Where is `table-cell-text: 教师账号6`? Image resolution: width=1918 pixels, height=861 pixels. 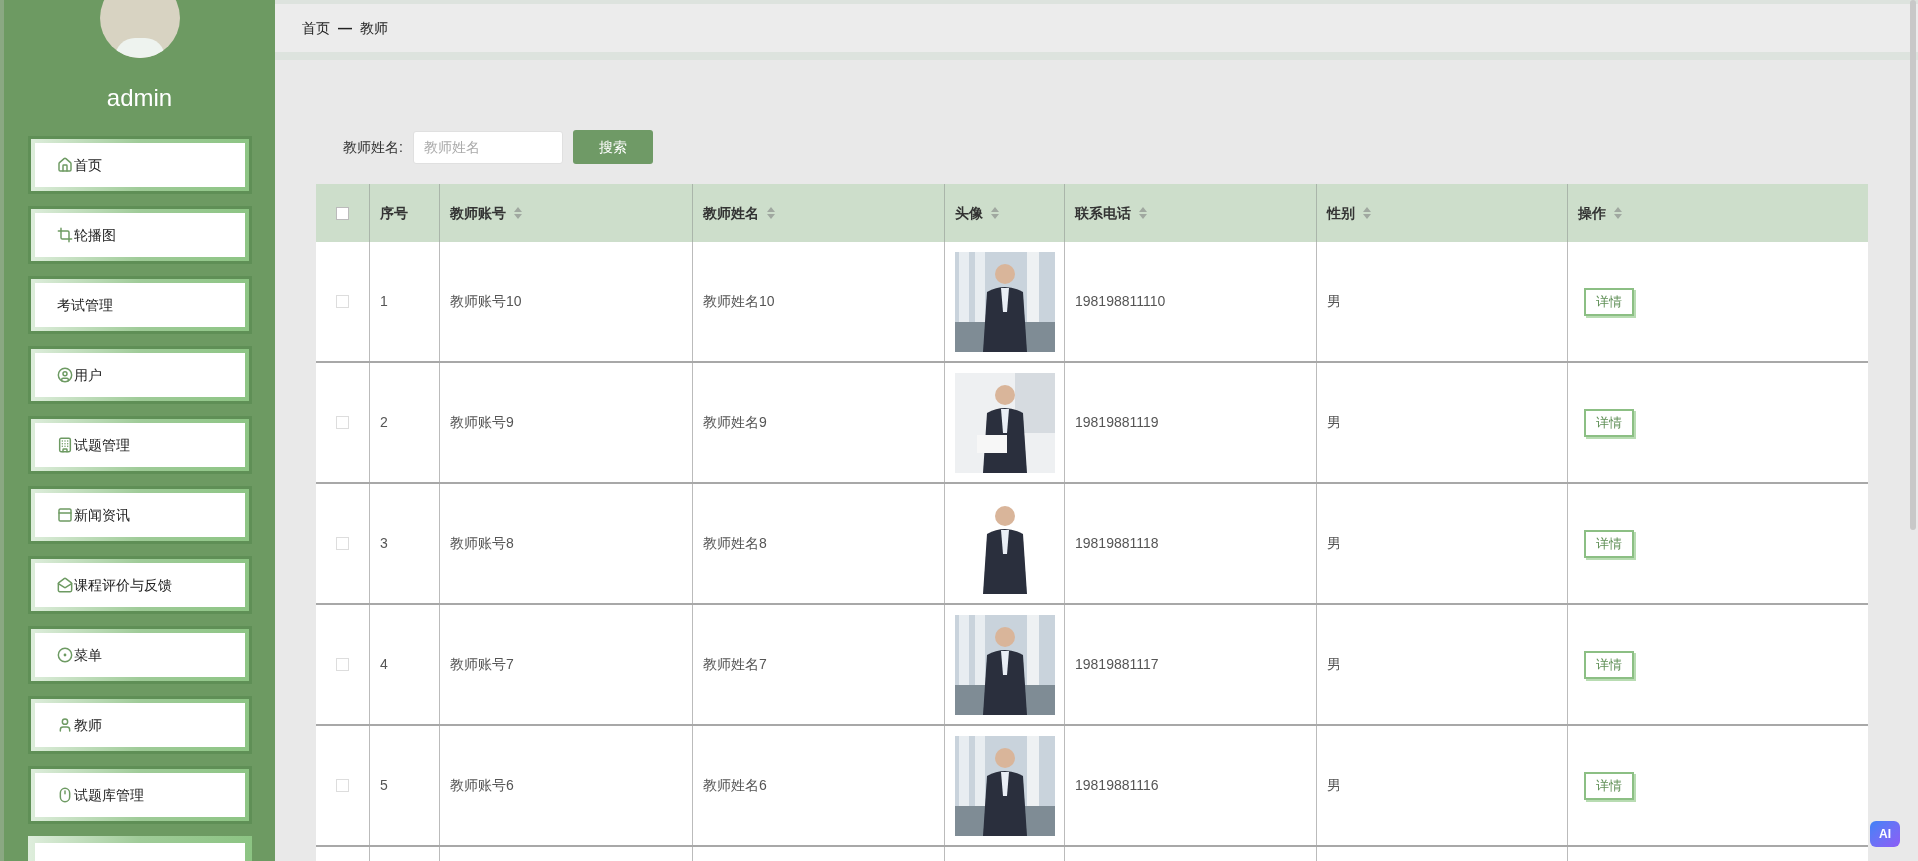
table-cell-text: 教师账号6 is located at coordinates (482, 785).